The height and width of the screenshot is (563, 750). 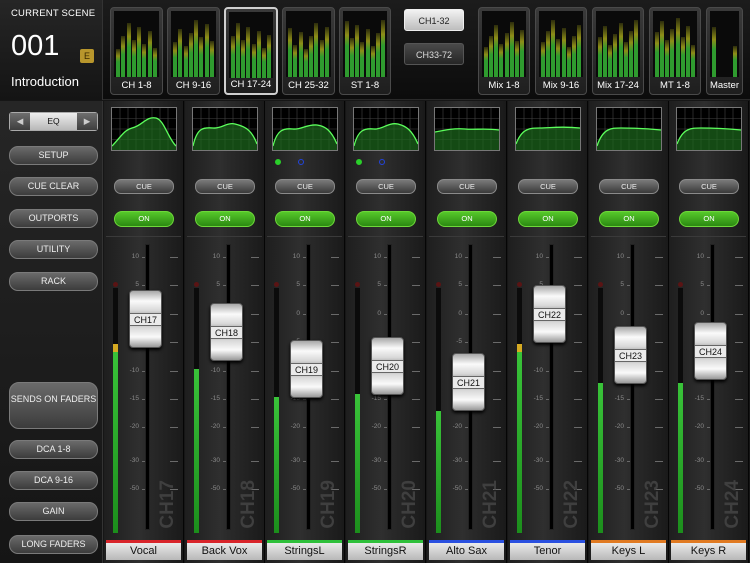 What do you see at coordinates (53, 155) in the screenshot?
I see `setup-button: SETUP` at bounding box center [53, 155].